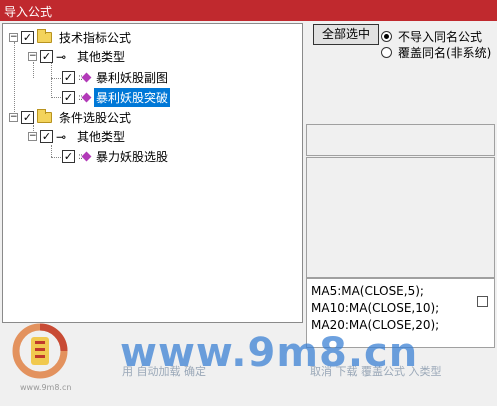 The image size is (497, 406). I want to click on tree-item-label: 条件选股公式, so click(95, 118).